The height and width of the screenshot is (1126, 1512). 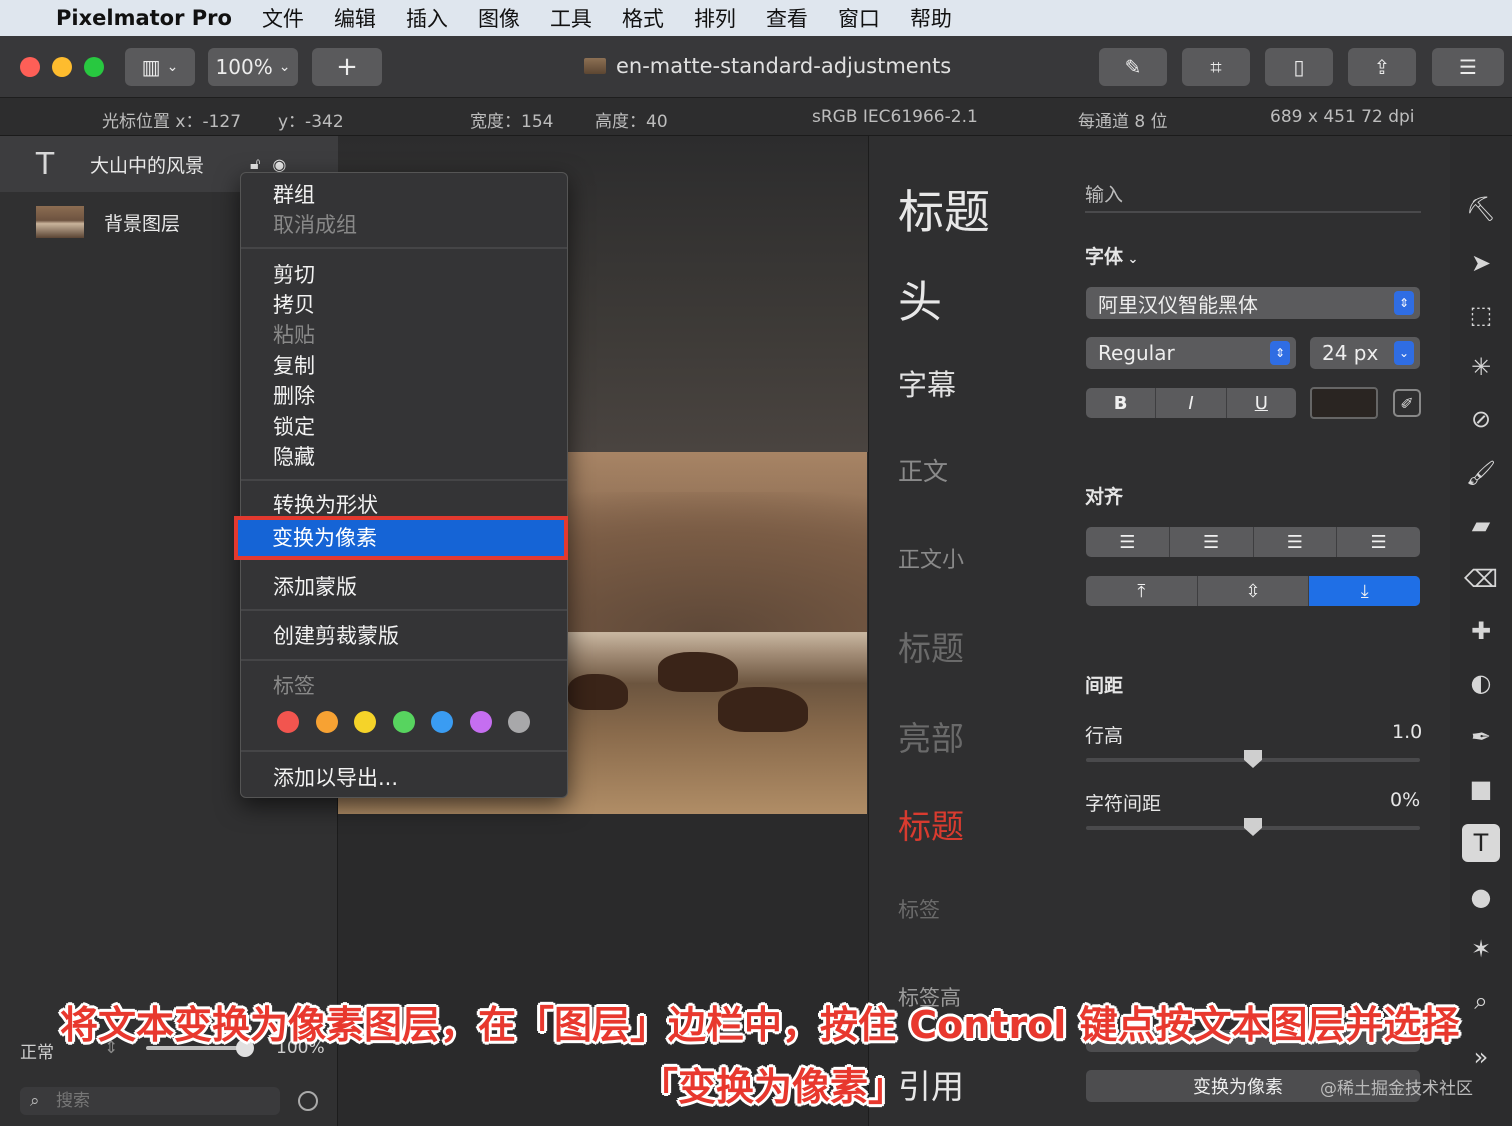 I want to click on text-color-well, so click(x=1344, y=403).